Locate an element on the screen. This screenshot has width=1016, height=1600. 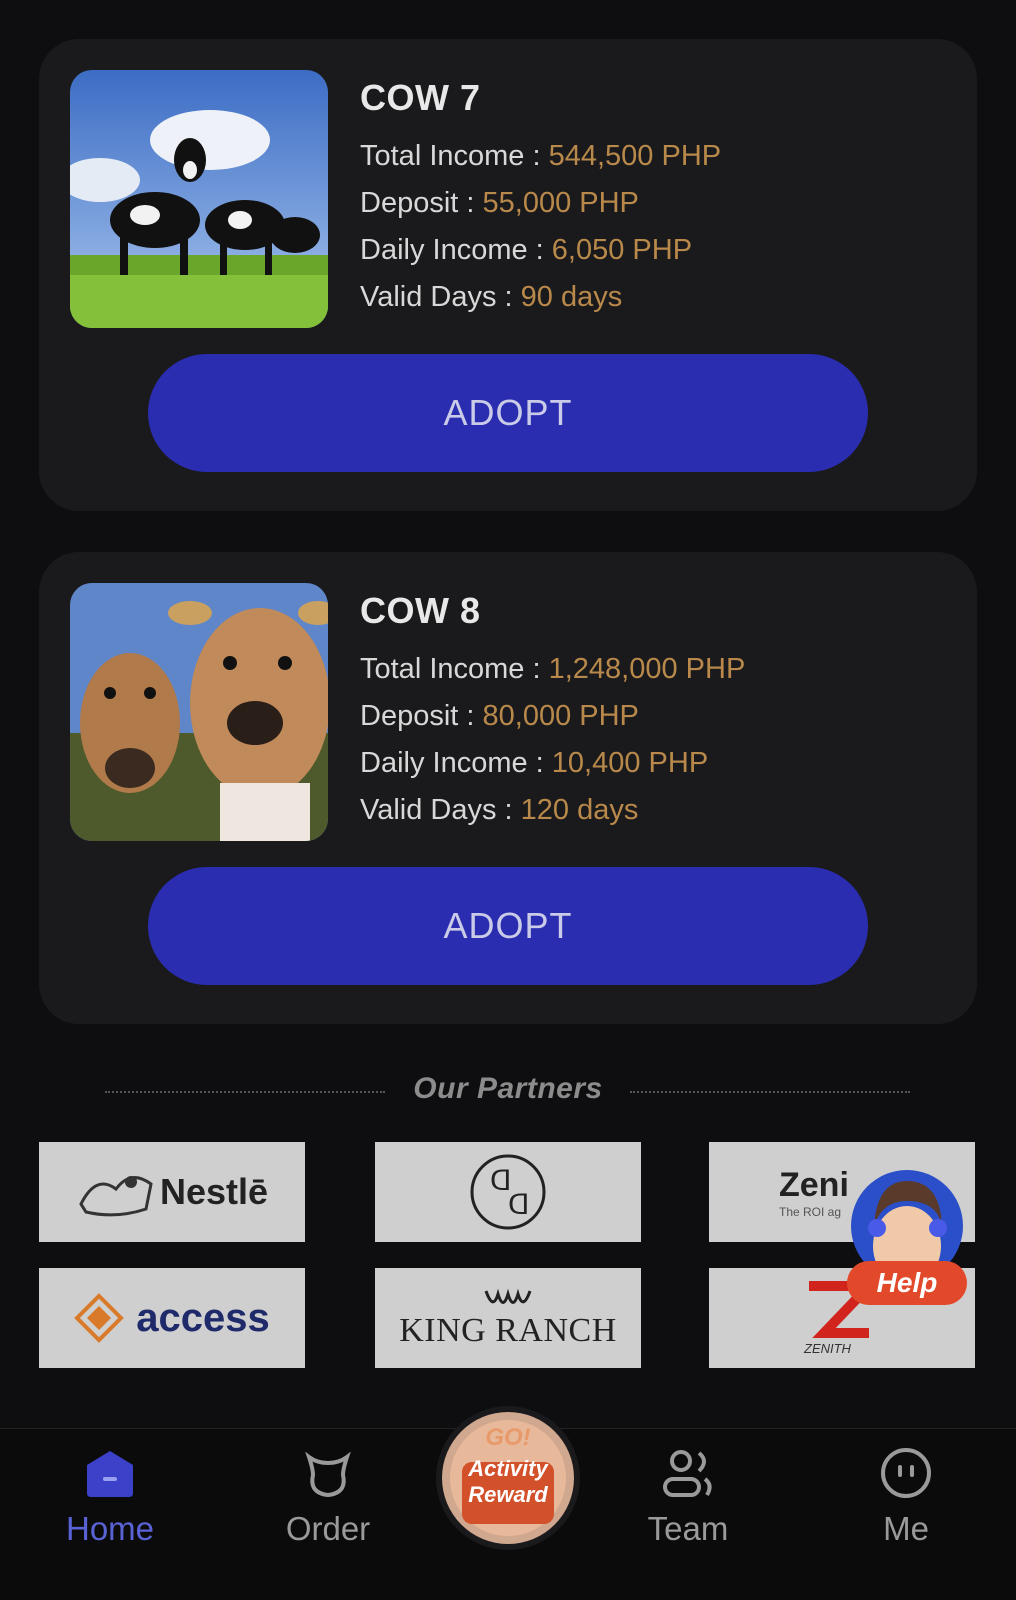
partner-logo-king-ranch: KING RANCH is located at coordinates (508, 1318).